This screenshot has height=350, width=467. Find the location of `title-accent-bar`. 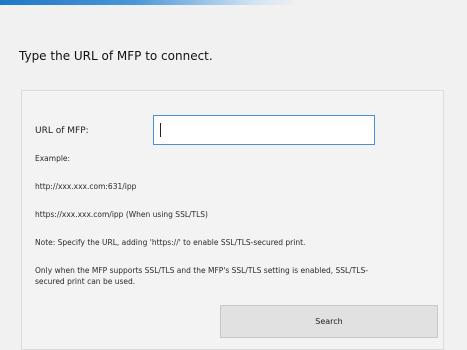

title-accent-bar is located at coordinates (150, 2).